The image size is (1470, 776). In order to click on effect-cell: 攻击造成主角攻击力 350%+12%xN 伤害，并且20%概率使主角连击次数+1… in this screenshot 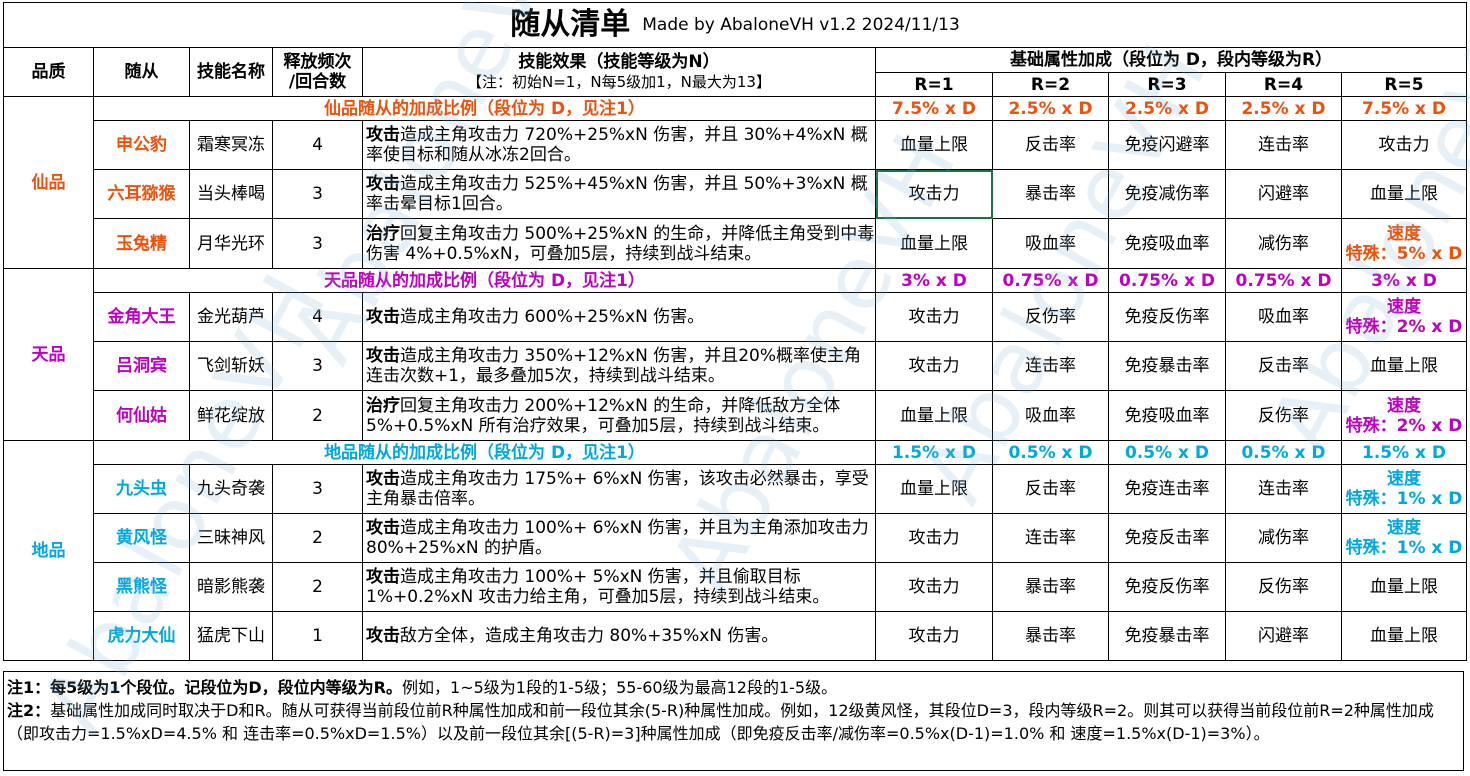, I will do `click(619, 366)`.